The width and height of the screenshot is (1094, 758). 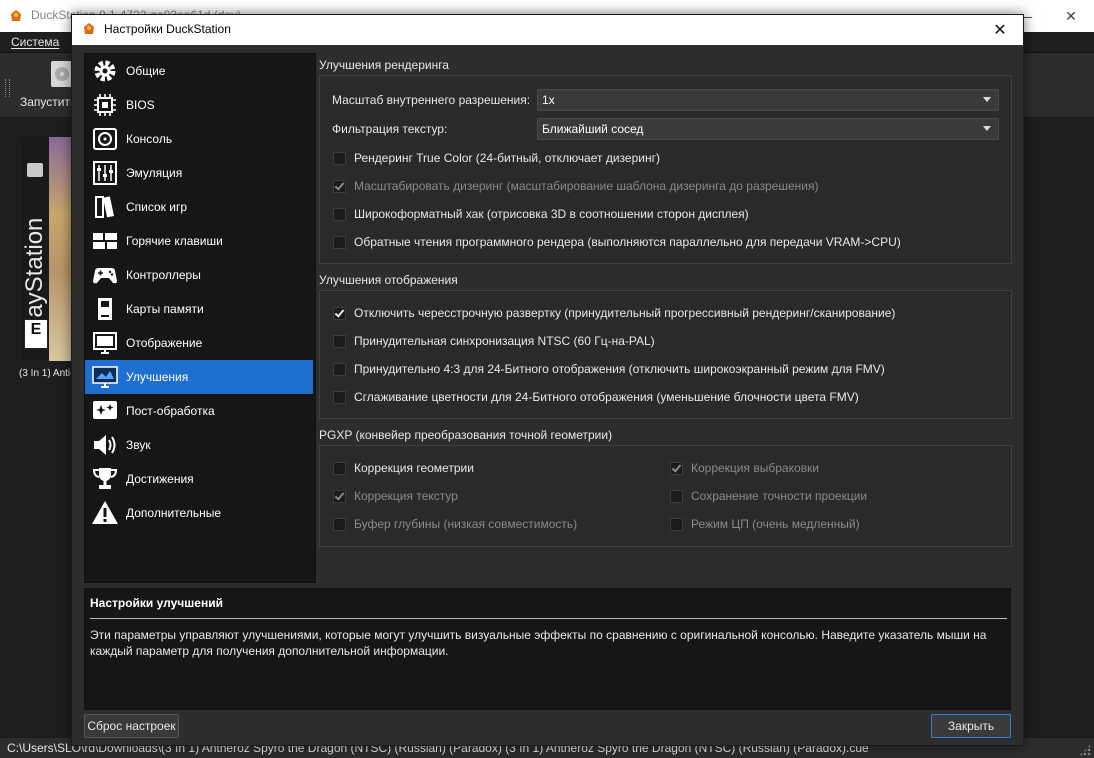 I want to click on sidebar-item-label: Общие, so click(x=146, y=71).